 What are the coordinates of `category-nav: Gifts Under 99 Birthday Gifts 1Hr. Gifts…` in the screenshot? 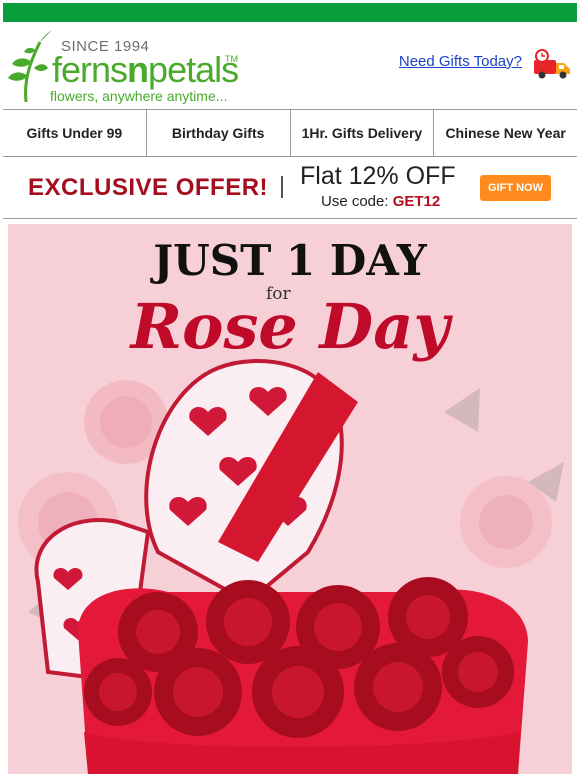 It's located at (290, 133).